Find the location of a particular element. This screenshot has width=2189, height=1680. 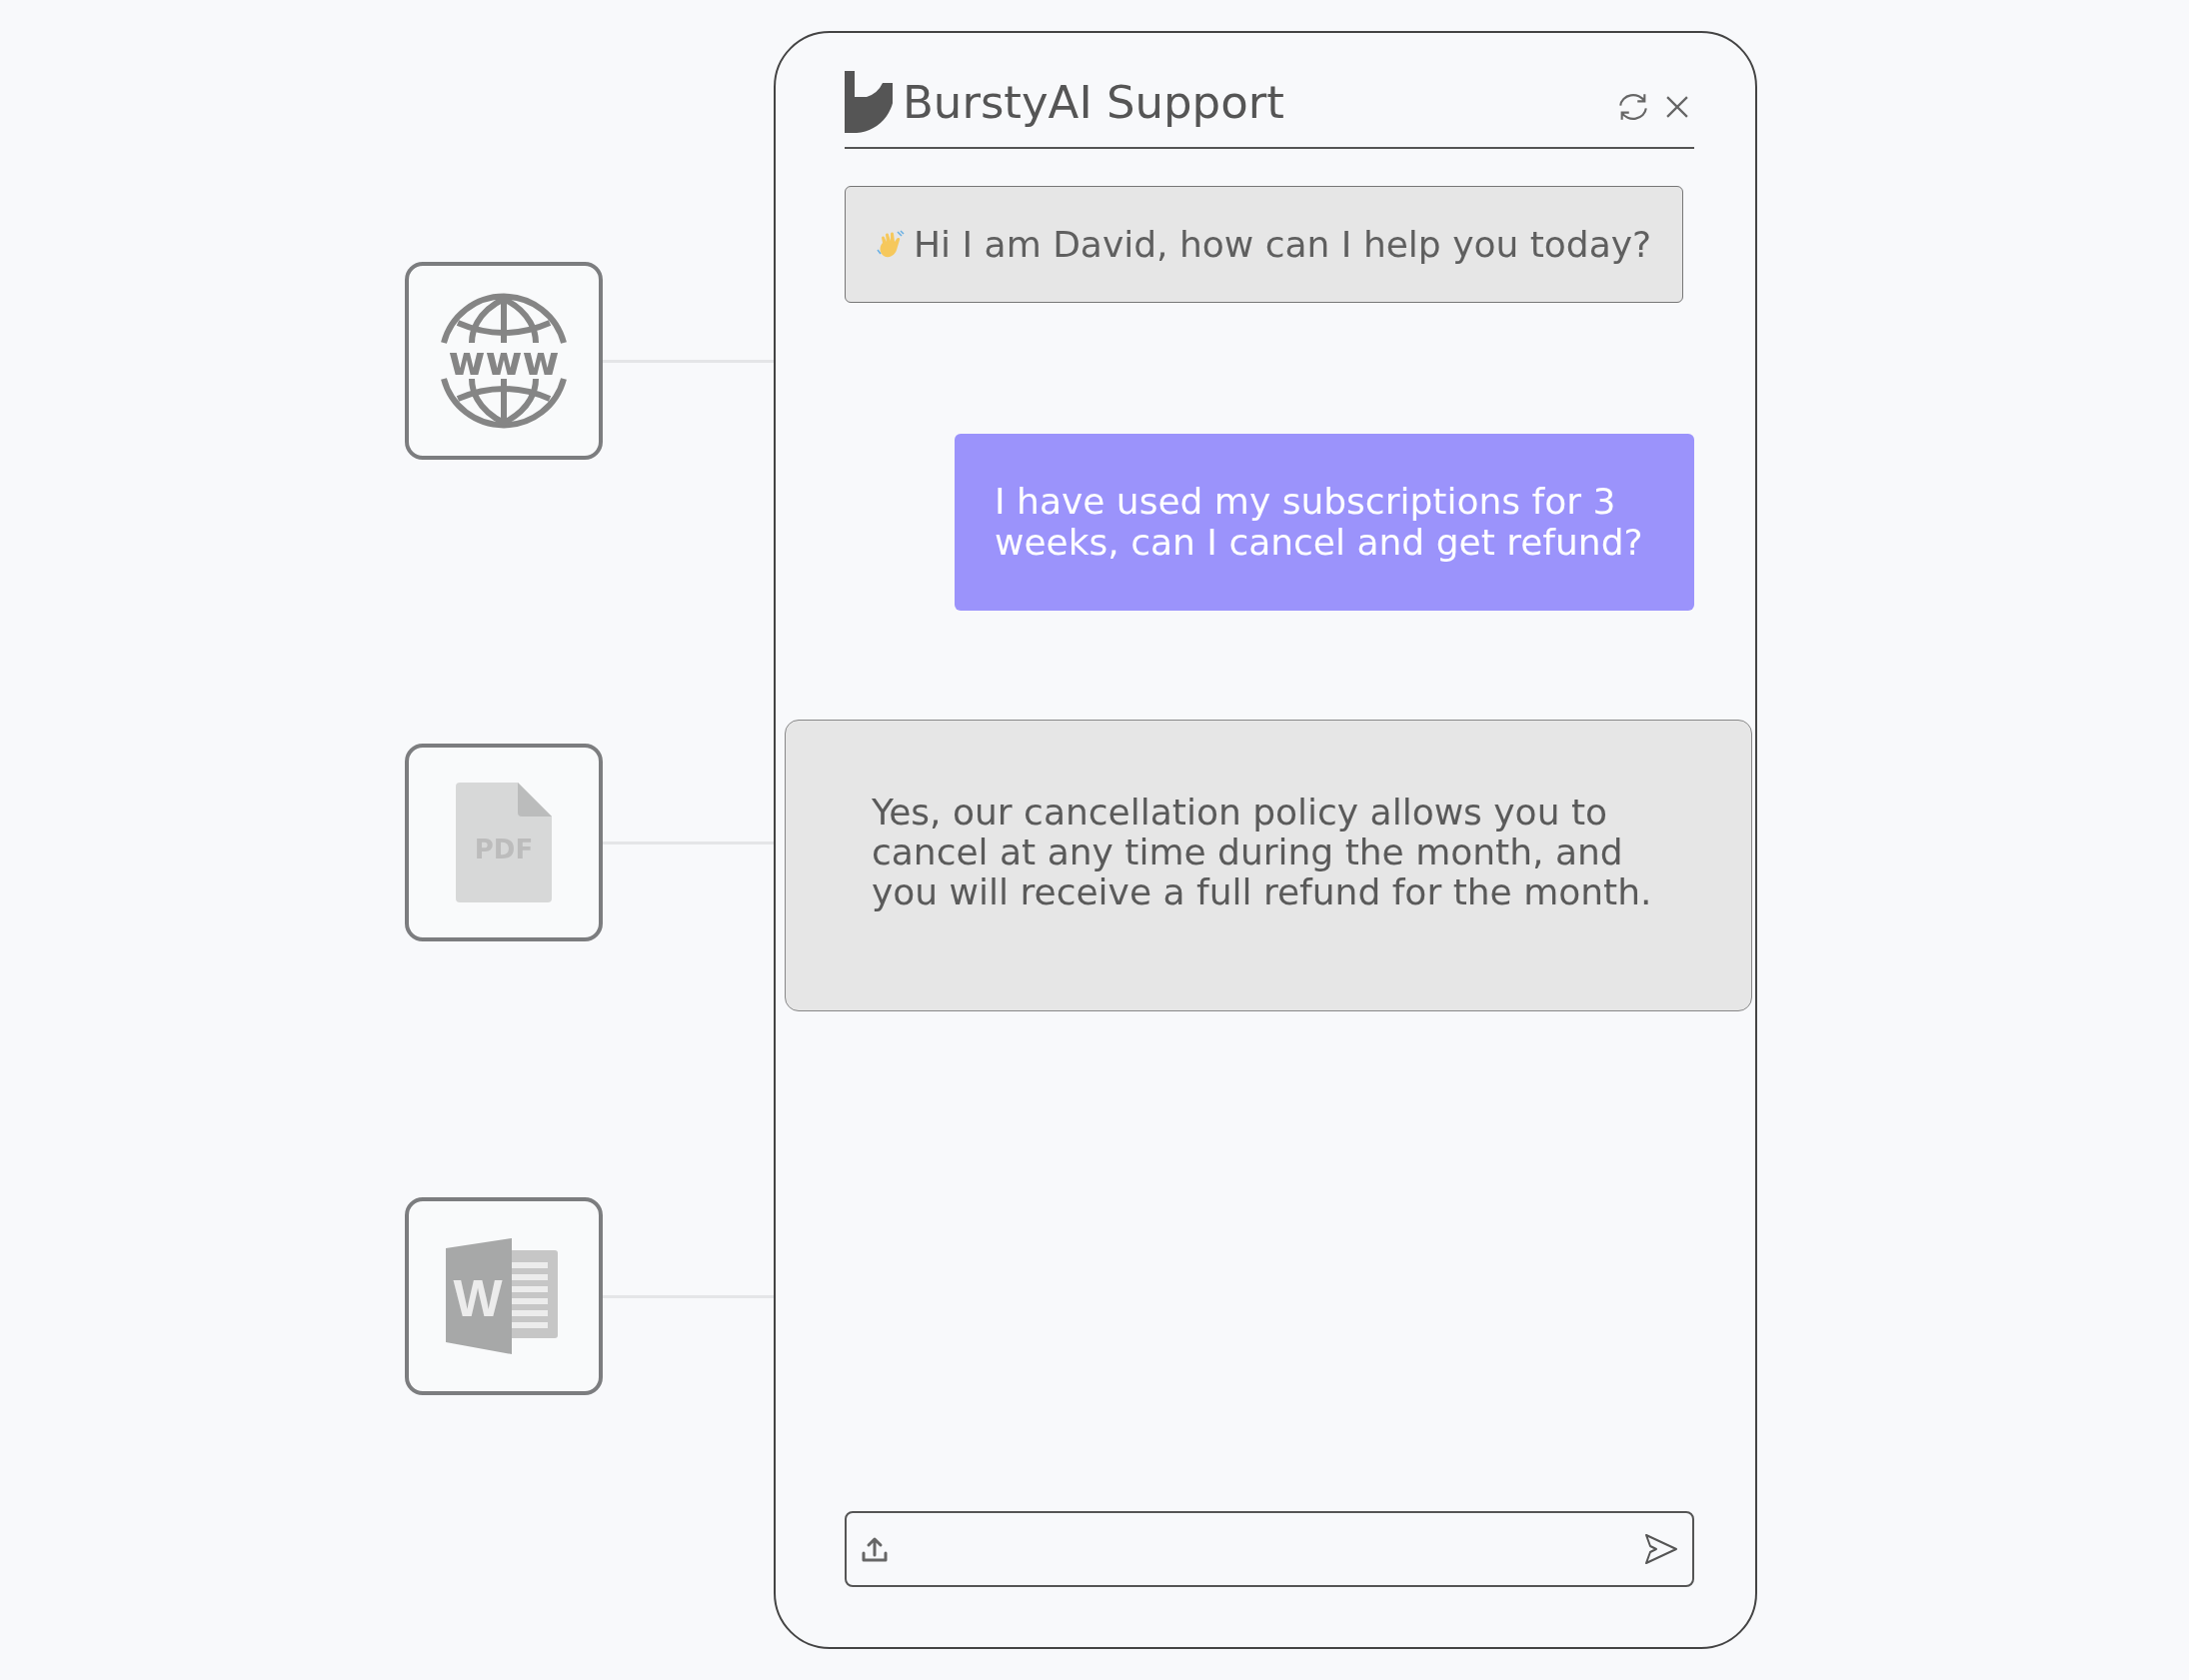

logo-icon is located at coordinates (869, 102).